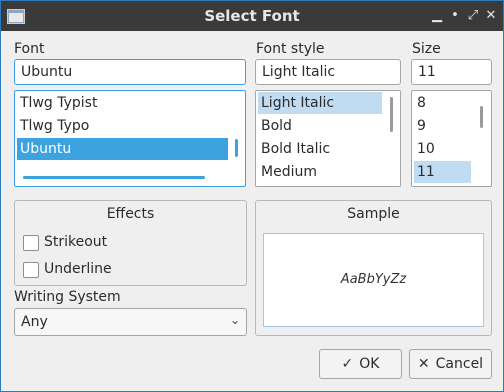  What do you see at coordinates (130, 72) in the screenshot?
I see `font-input: Ubuntu` at bounding box center [130, 72].